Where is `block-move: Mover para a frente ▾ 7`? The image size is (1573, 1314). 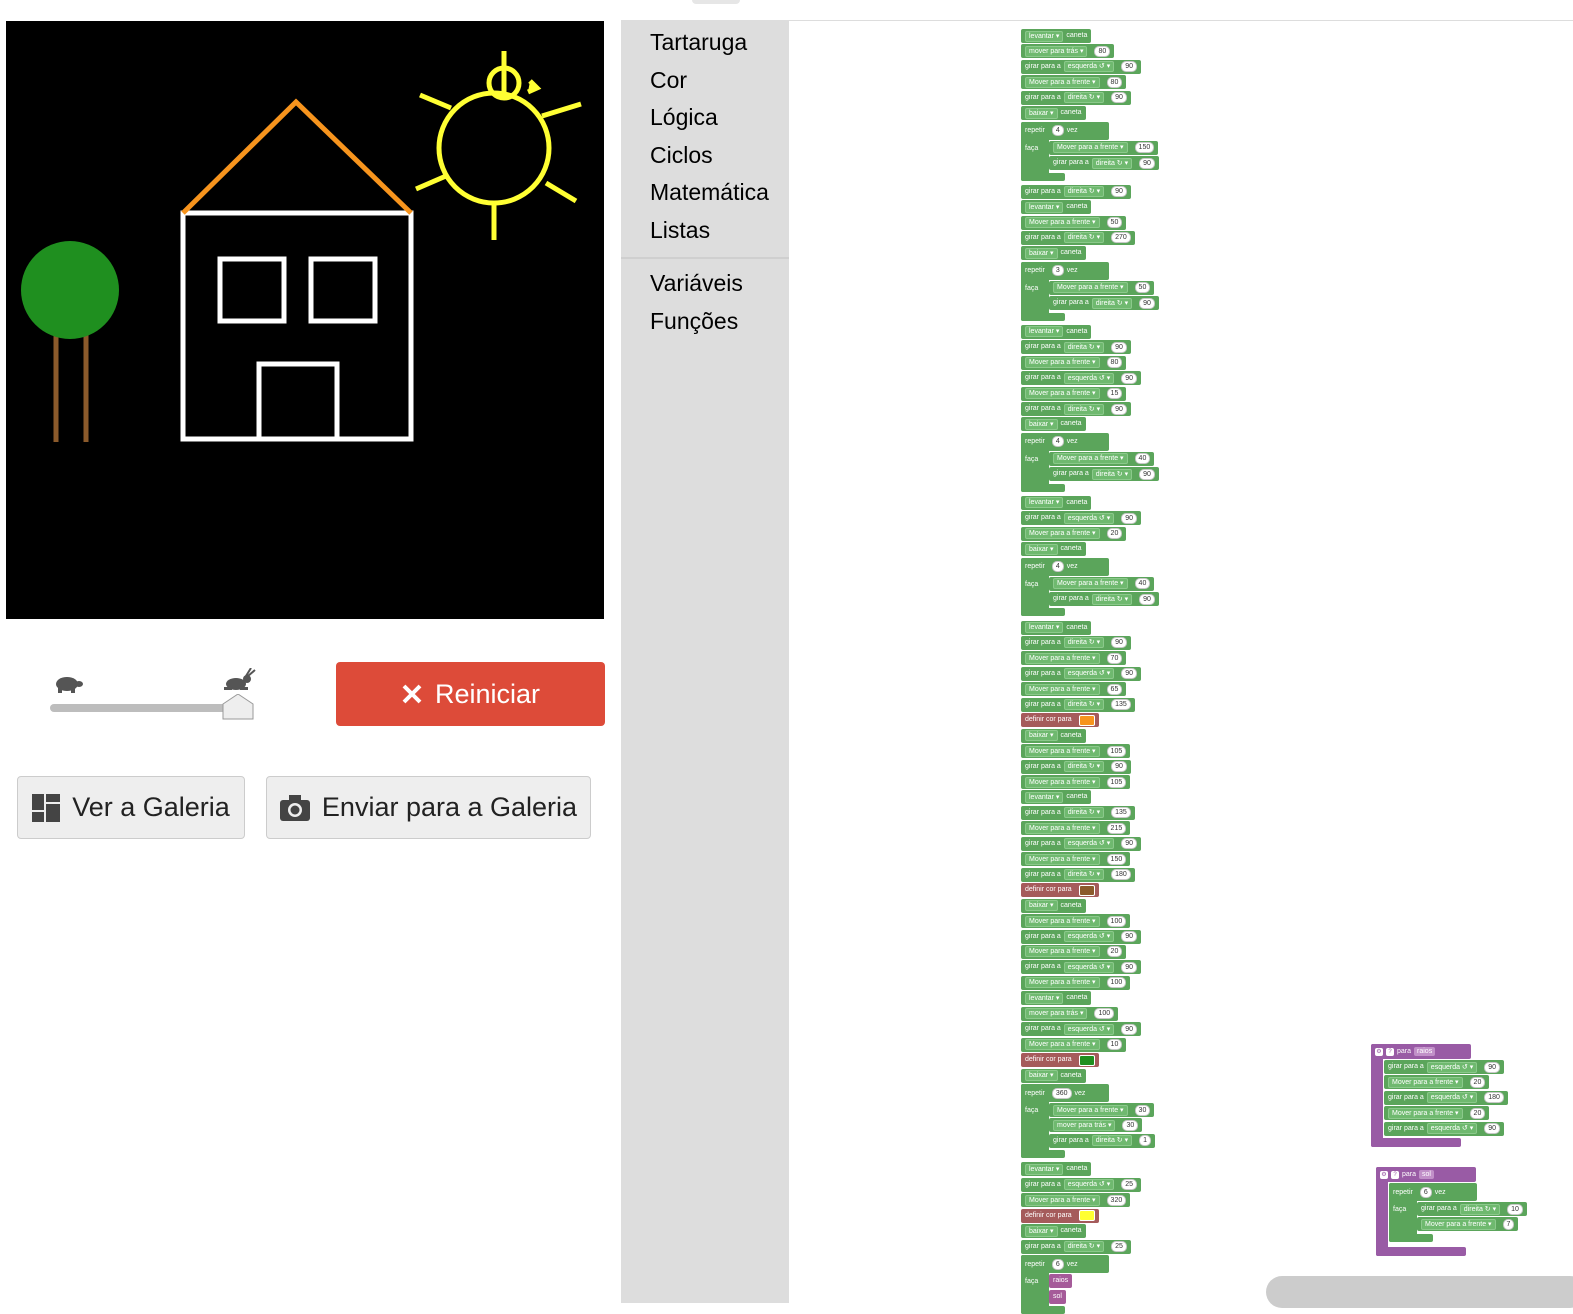 block-move: Mover para a frente ▾ 7 is located at coordinates (1468, 1224).